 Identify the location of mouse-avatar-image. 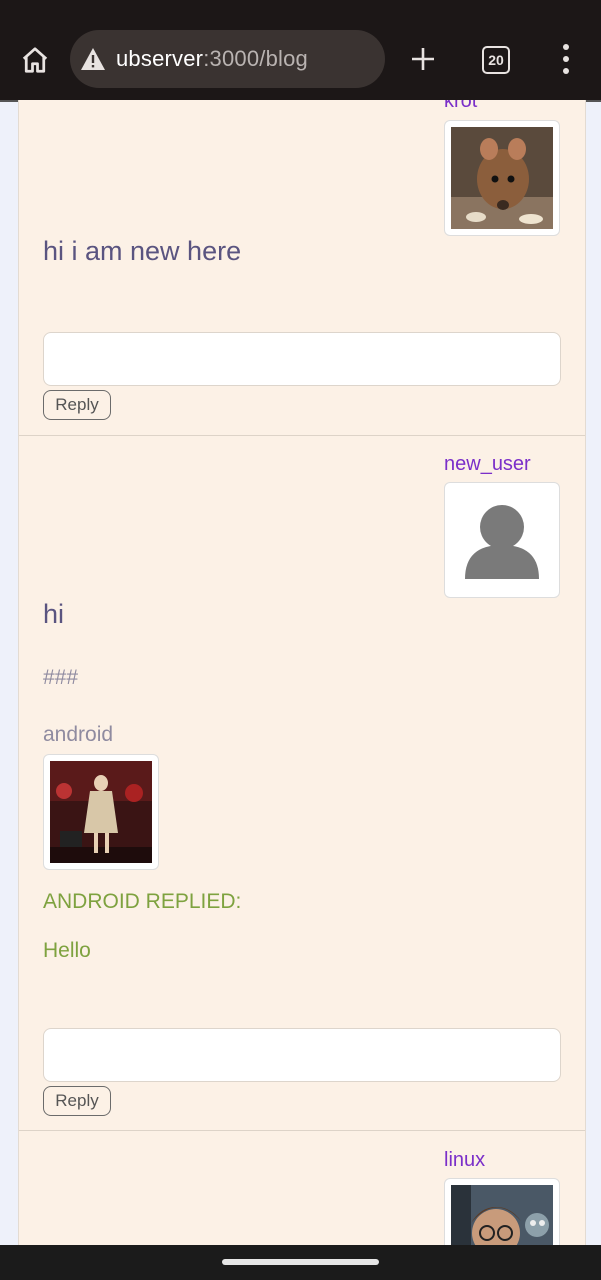
(502, 178).